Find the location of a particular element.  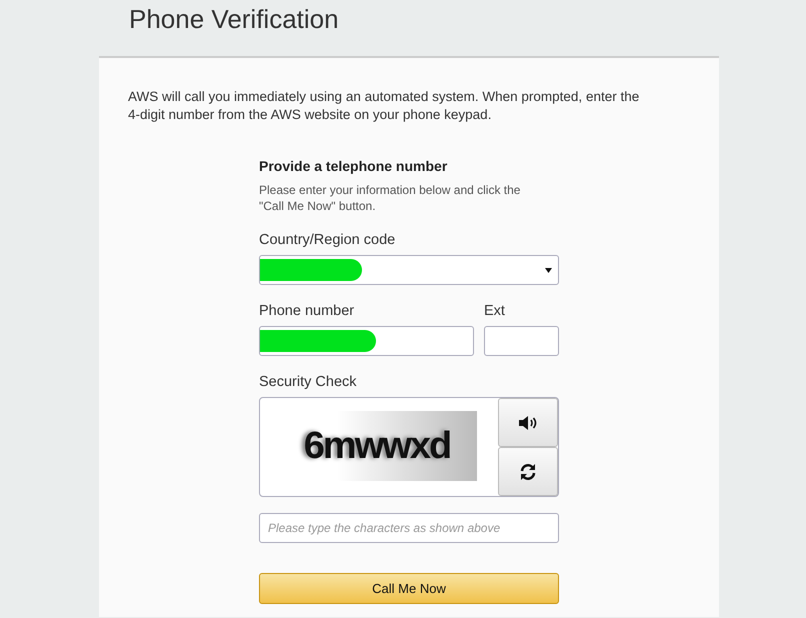

intro-text: AWS will call you immediately using an automated system. When prompted, enter the 4-digit number from the AWS website on your phone keypad. is located at coordinates (384, 106).